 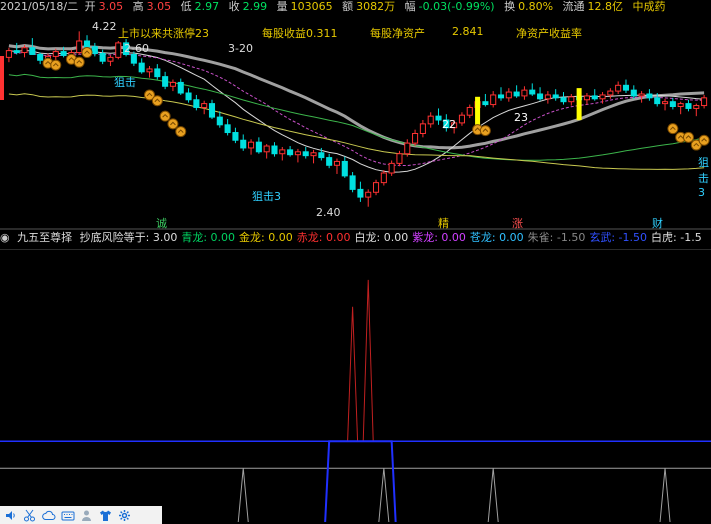 What do you see at coordinates (163, 237) in the screenshot?
I see `indicator-item-value: 3.00` at bounding box center [163, 237].